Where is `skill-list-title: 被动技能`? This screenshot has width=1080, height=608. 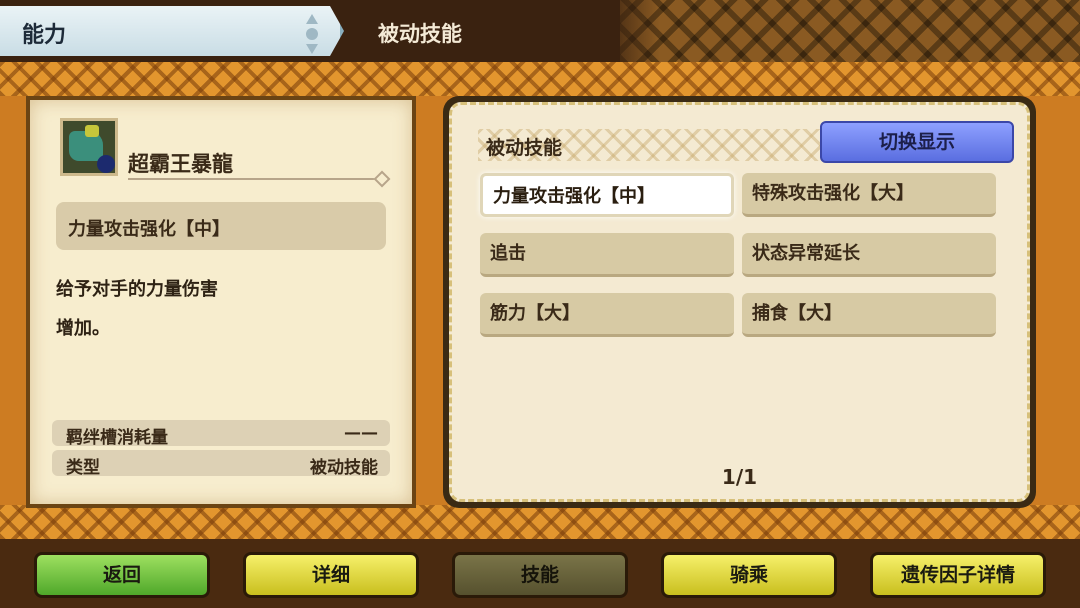
skill-list-title: 被动技能 is located at coordinates (524, 148).